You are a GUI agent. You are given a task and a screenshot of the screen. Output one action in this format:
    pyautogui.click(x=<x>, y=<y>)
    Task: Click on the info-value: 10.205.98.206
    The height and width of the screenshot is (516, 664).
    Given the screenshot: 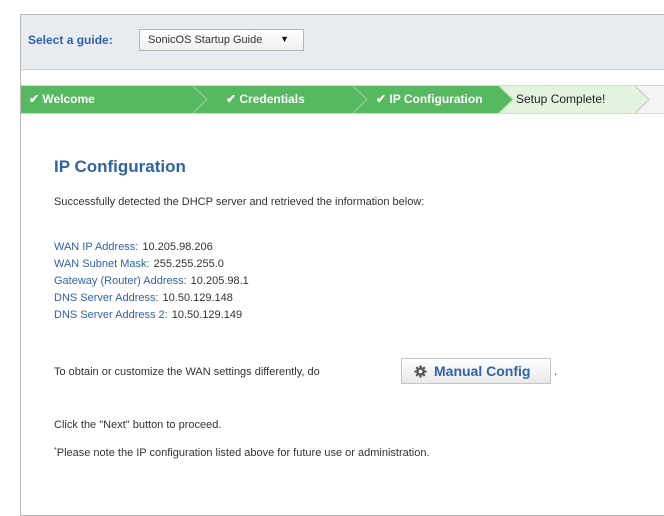 What is the action you would take?
    pyautogui.click(x=177, y=247)
    